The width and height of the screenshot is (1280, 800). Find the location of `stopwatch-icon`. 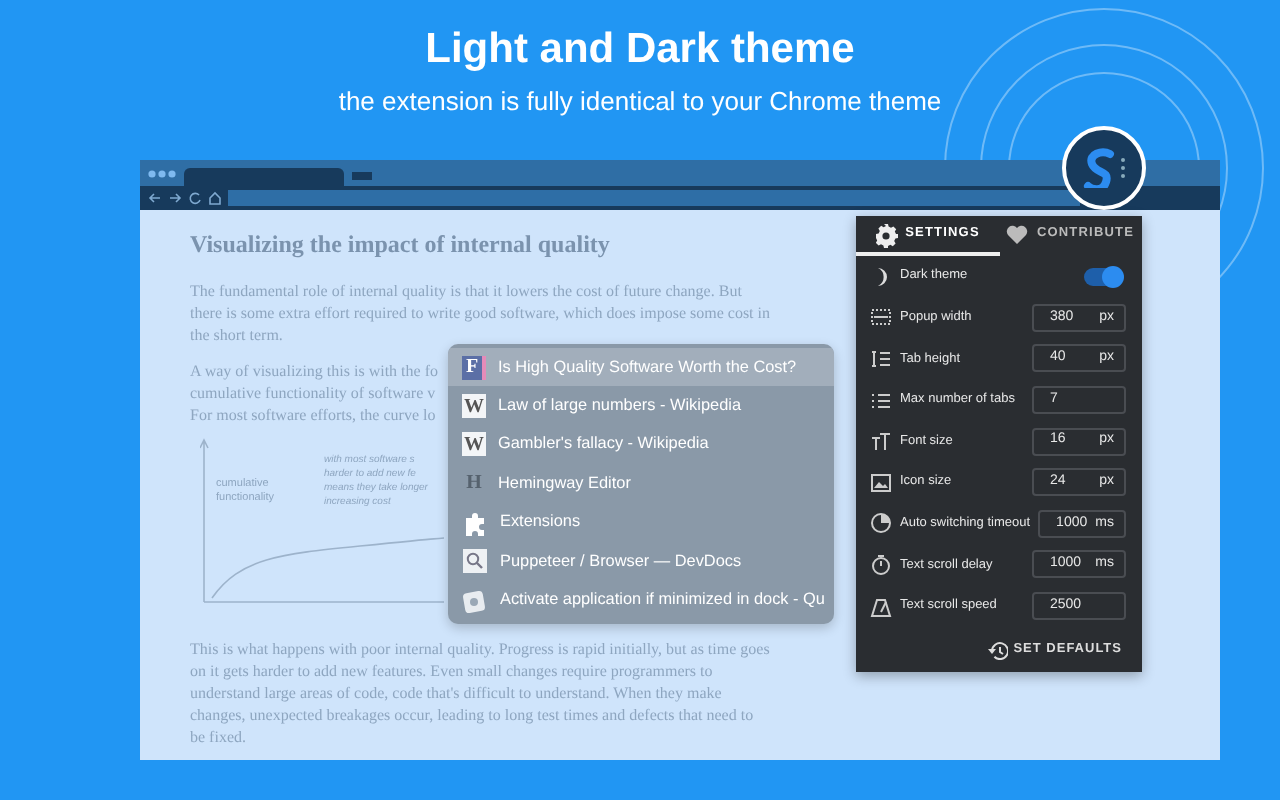

stopwatch-icon is located at coordinates (881, 564).